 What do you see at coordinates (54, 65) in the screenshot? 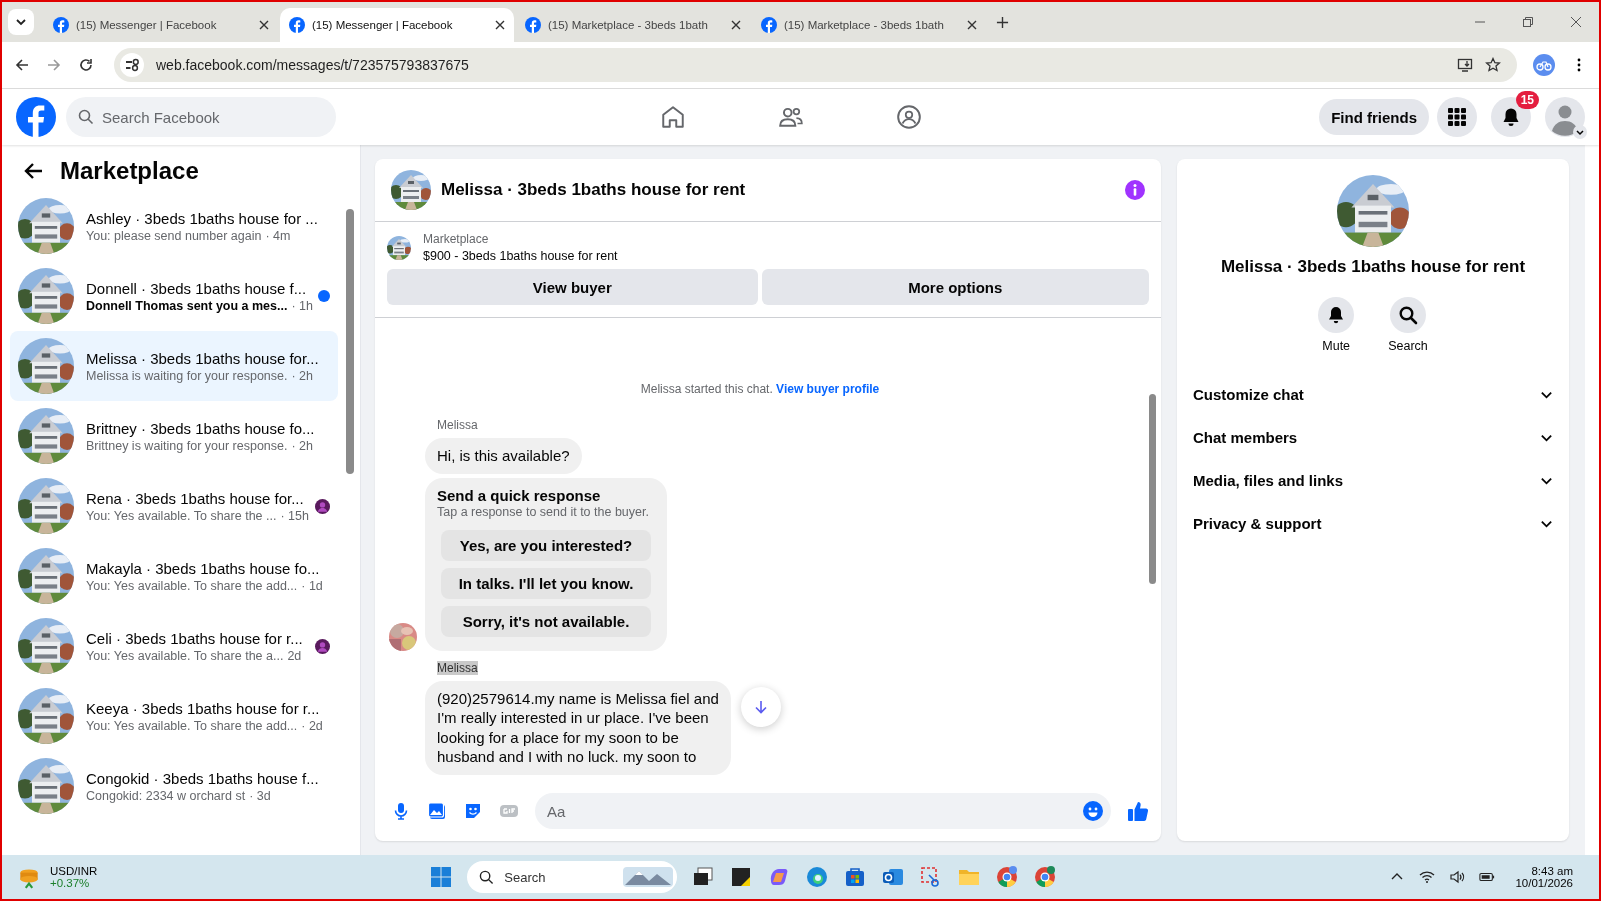
I see `forward-icon` at bounding box center [54, 65].